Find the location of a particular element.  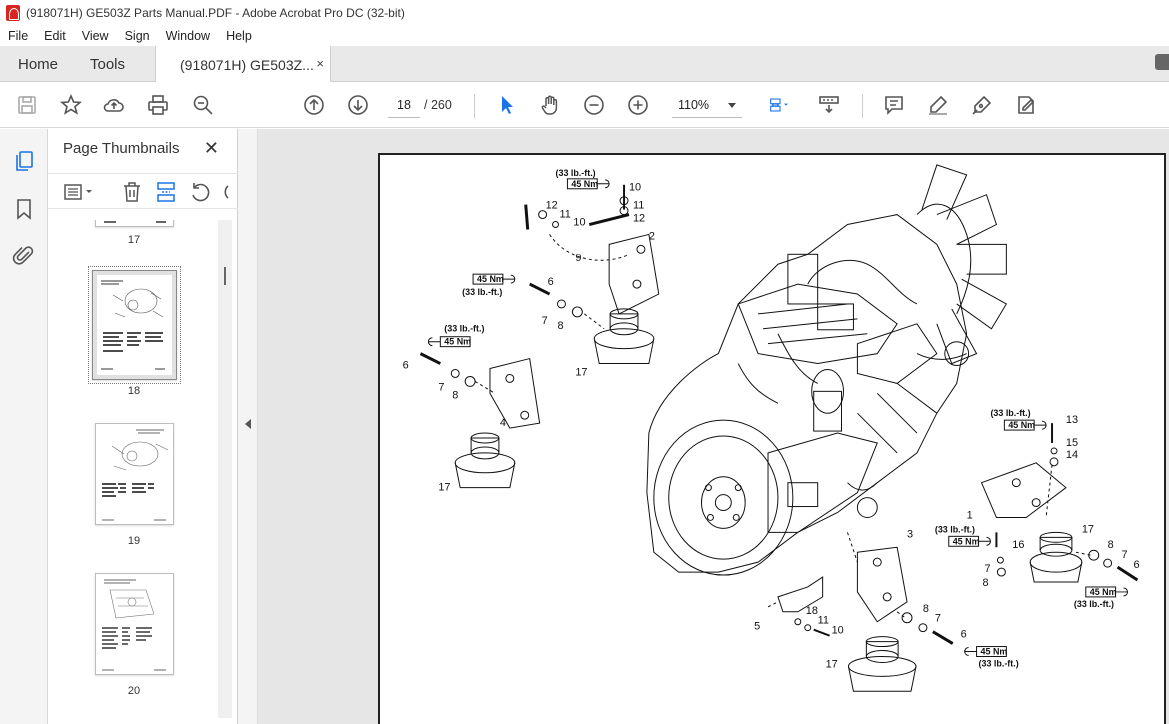

thumbnails-panel: Page Thumbnails ✕ 17 18 19 20 is located at coordinates (143, 426).